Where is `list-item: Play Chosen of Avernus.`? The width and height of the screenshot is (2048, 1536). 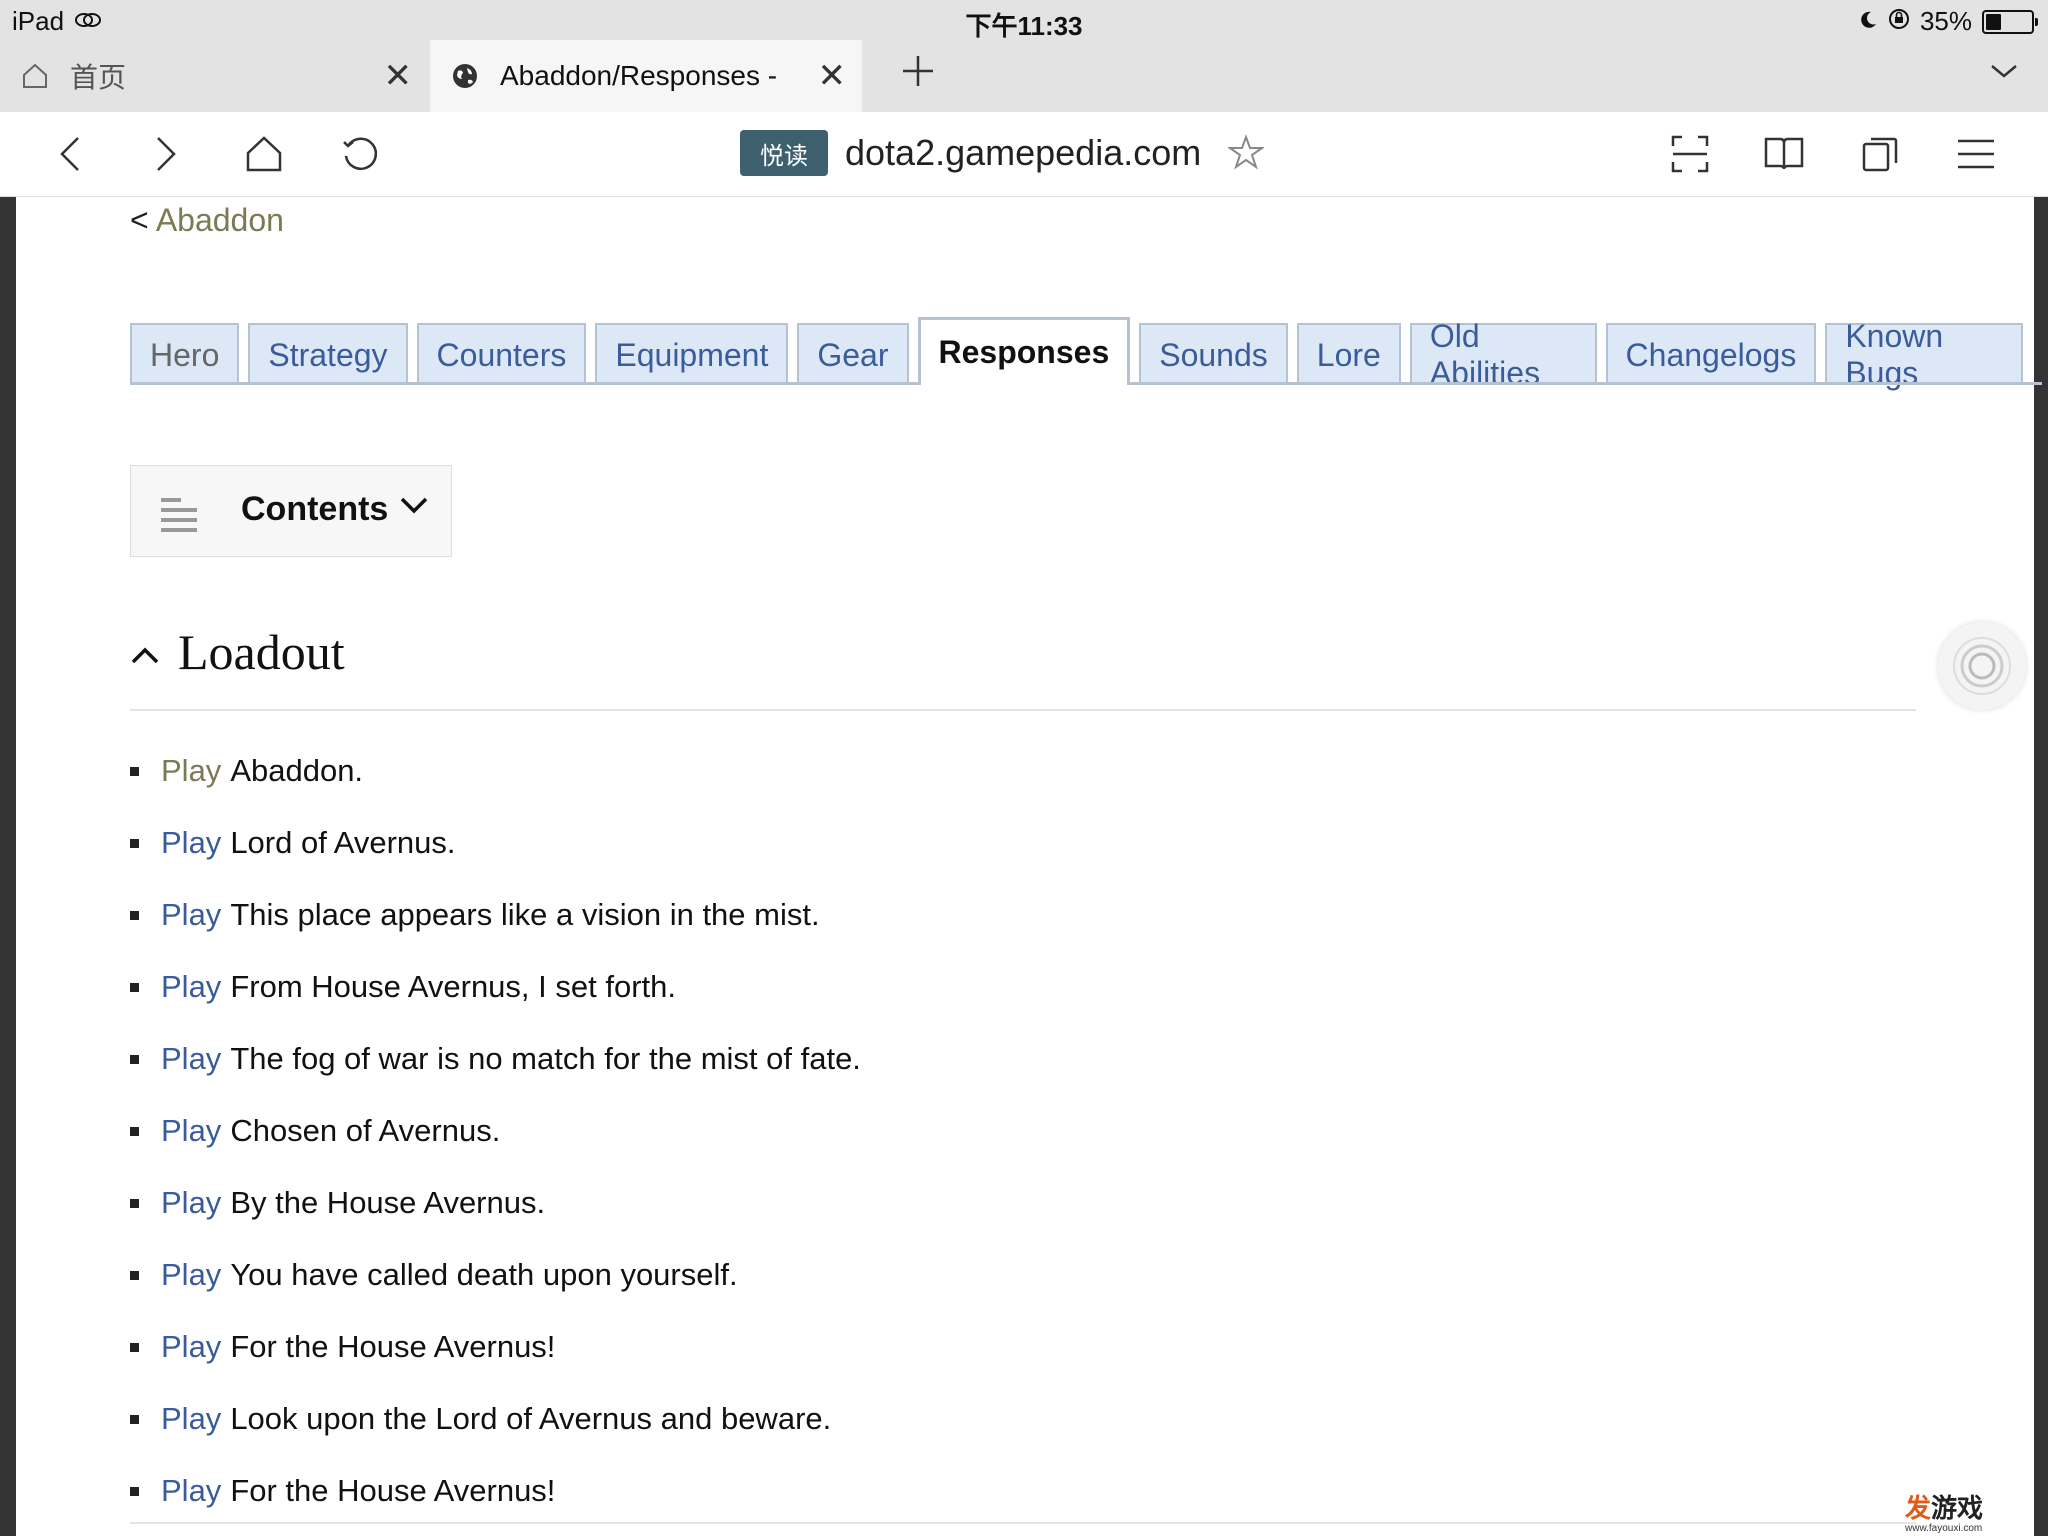
list-item: Play Chosen of Avernus. is located at coordinates (495, 1131).